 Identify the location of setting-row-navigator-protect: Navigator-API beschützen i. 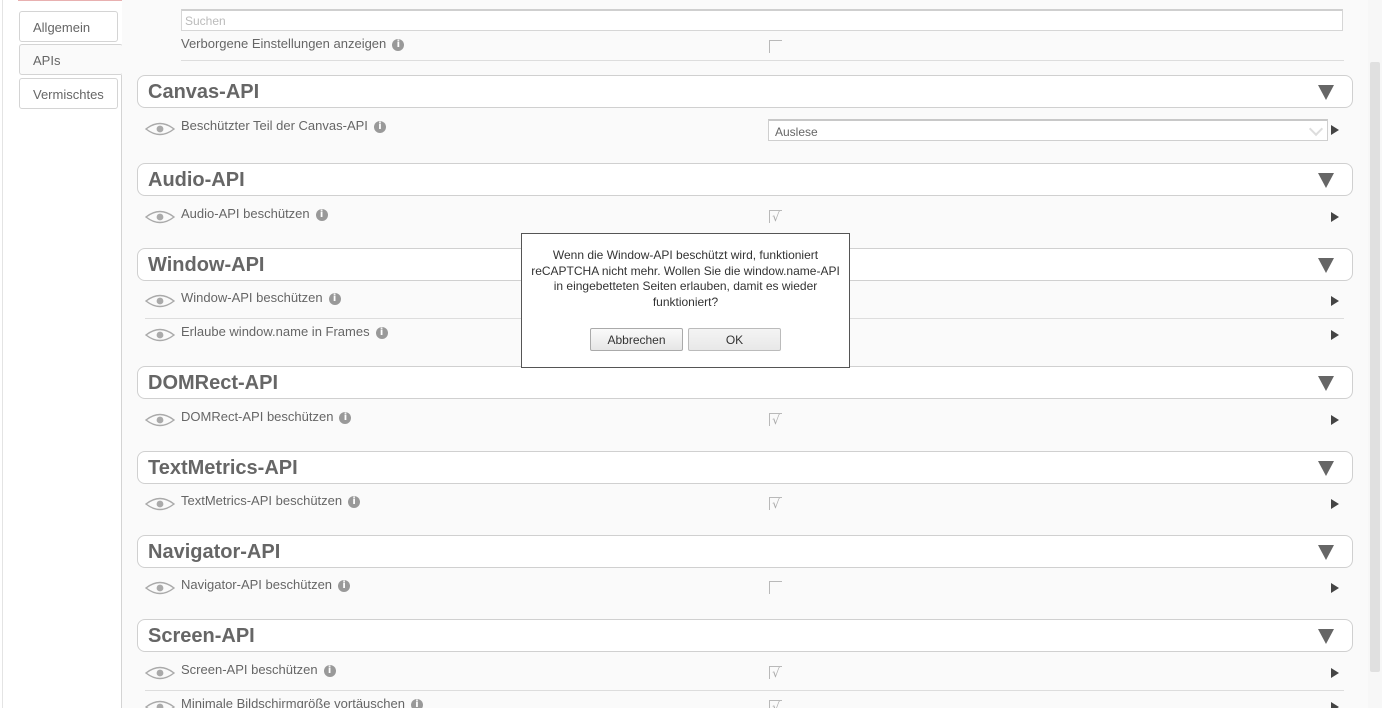
(745, 589).